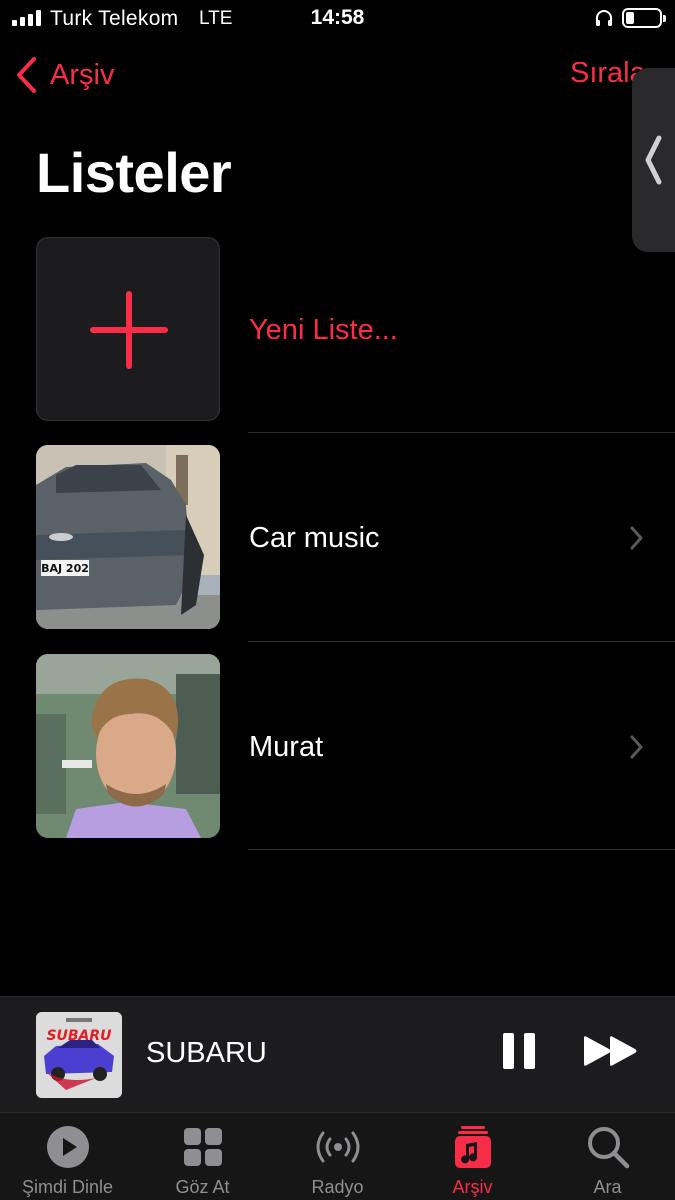 Image resolution: width=675 pixels, height=1200 pixels. What do you see at coordinates (472, 1147) in the screenshot?
I see `library-icon` at bounding box center [472, 1147].